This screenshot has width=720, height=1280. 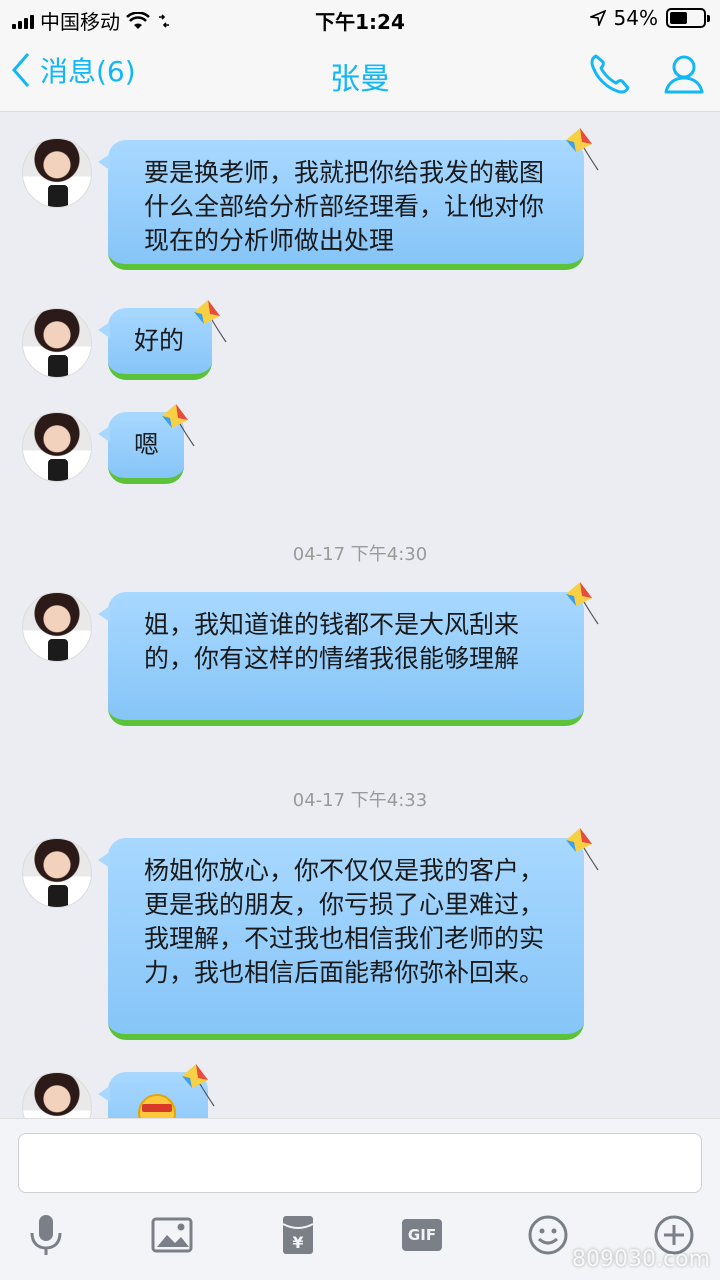 I want to click on message-text: 姐，我知道谁的钱都不是大风刮来的，你有这样的情绪我很能够理解, so click(x=332, y=641).